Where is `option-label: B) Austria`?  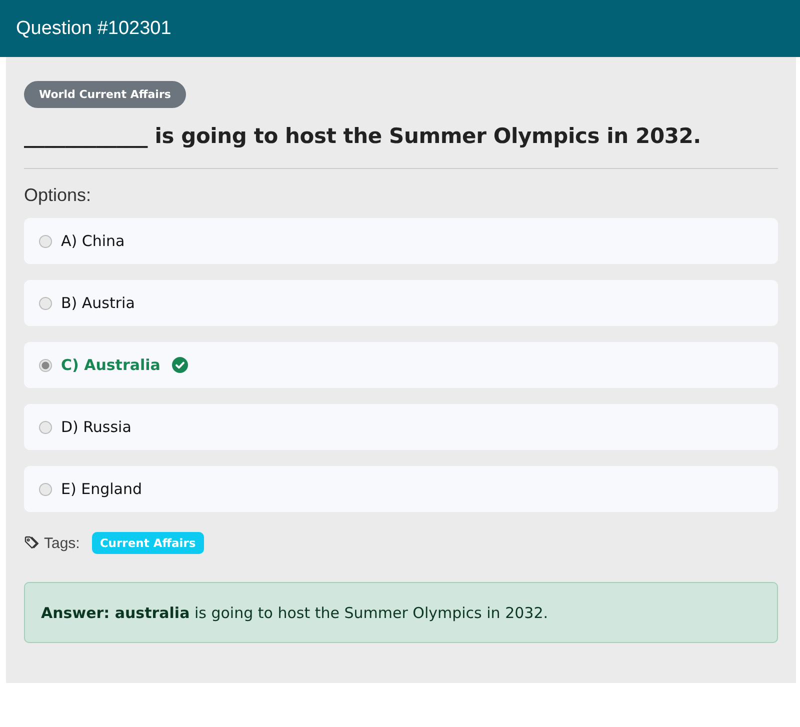 option-label: B) Austria is located at coordinates (98, 303).